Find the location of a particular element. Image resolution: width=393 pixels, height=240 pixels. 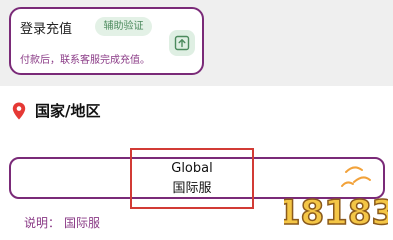

region-description: 说明： 国际服 is located at coordinates (62, 222).